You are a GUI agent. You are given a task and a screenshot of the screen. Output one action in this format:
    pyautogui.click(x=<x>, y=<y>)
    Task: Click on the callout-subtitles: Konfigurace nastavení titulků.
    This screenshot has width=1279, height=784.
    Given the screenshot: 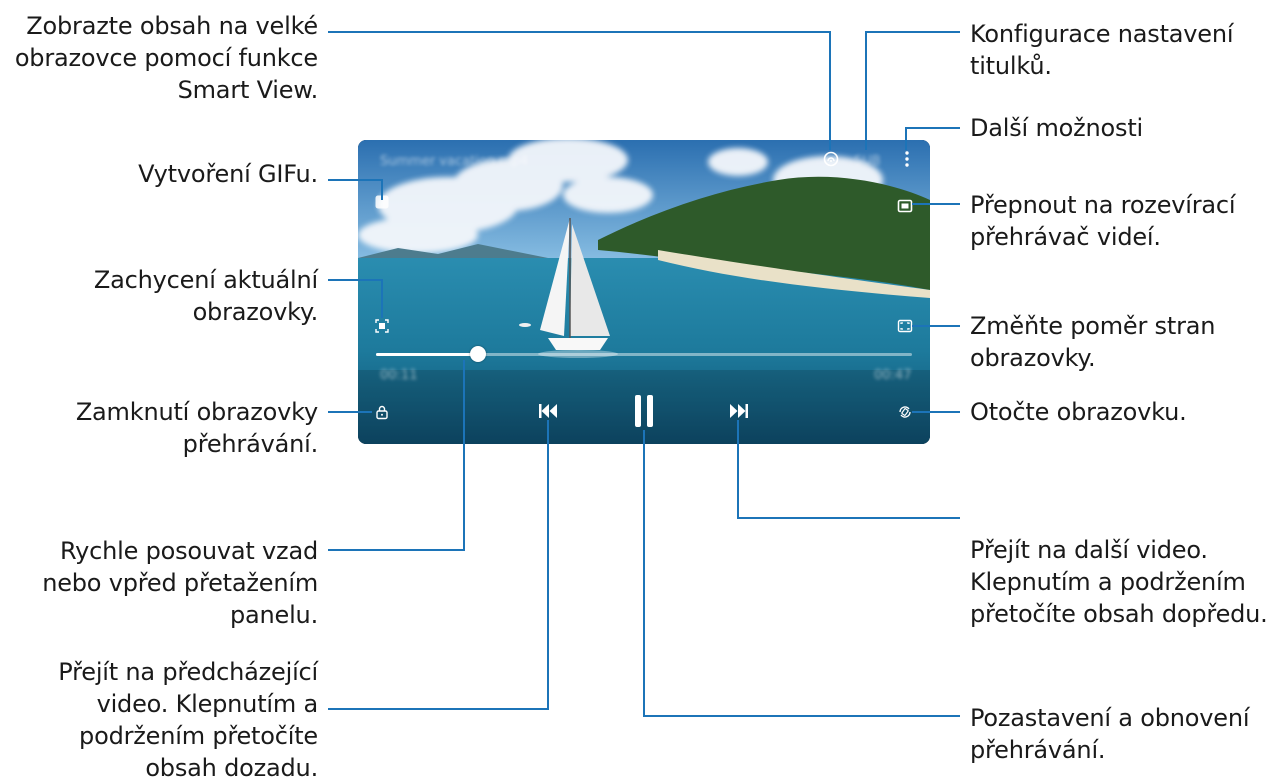 What is the action you would take?
    pyautogui.click(x=1102, y=50)
    